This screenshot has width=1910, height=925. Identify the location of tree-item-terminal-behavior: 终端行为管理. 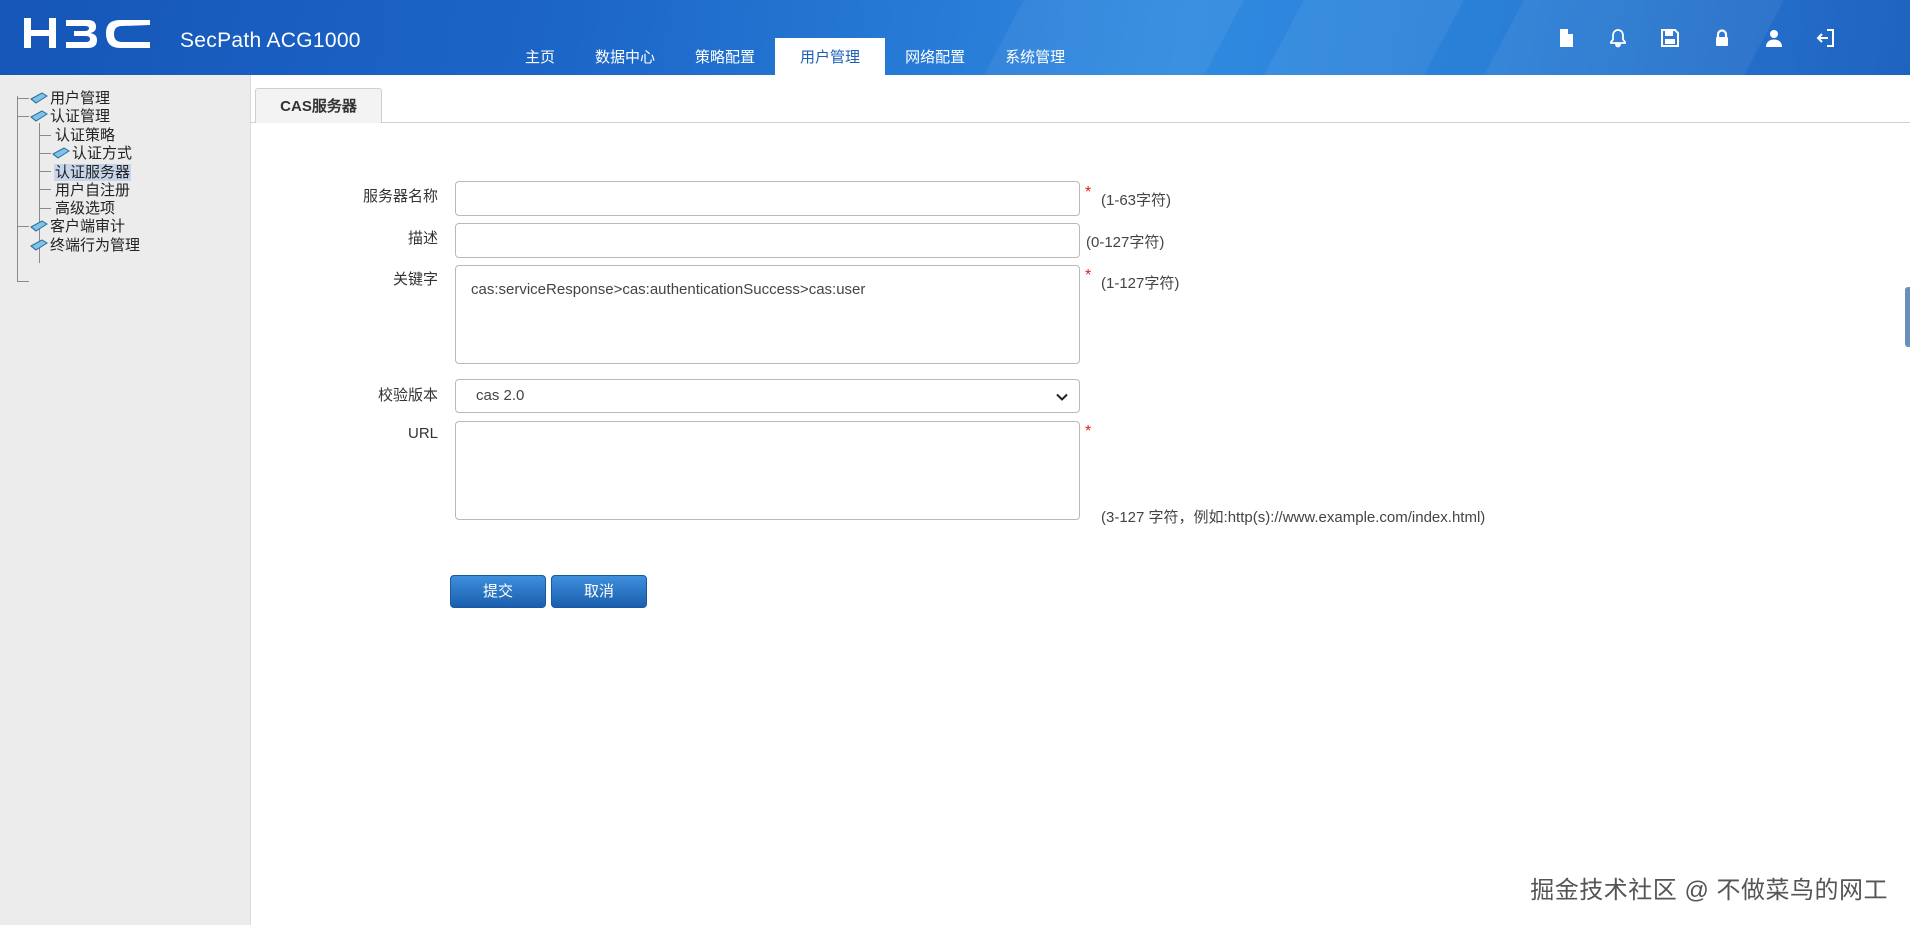
(85, 246).